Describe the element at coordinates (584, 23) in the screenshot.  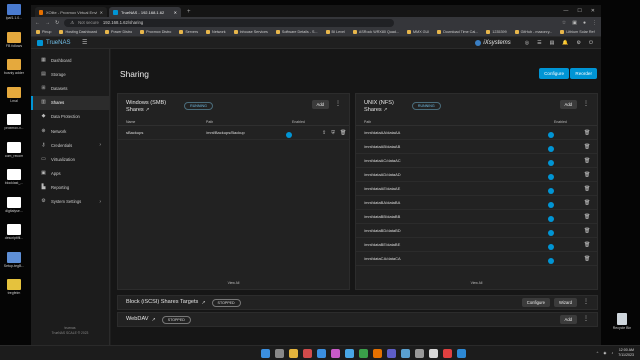
I see `profile-icon: ●` at that location.